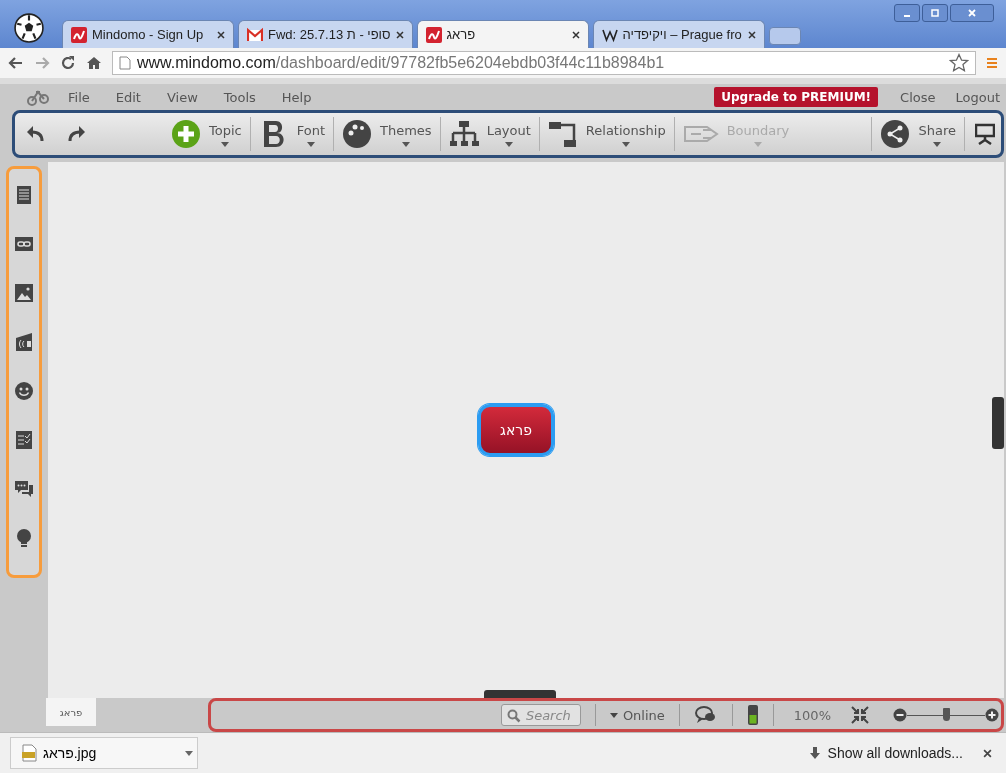 Image resolution: width=1006 pixels, height=773 pixels. Describe the element at coordinates (516, 430) in the screenshot. I see `topic-node: פראג` at that location.